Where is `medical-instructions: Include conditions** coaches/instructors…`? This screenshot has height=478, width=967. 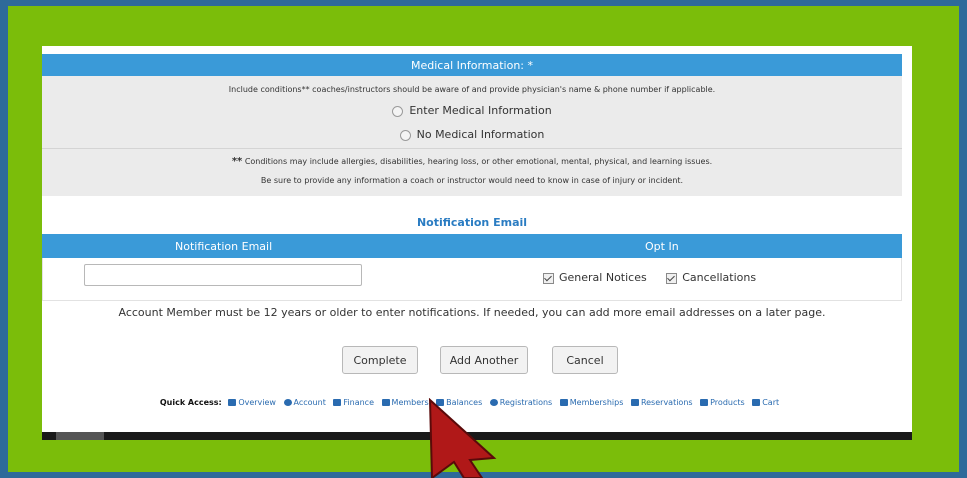 medical-instructions: Include conditions** coaches/instructors… is located at coordinates (472, 89).